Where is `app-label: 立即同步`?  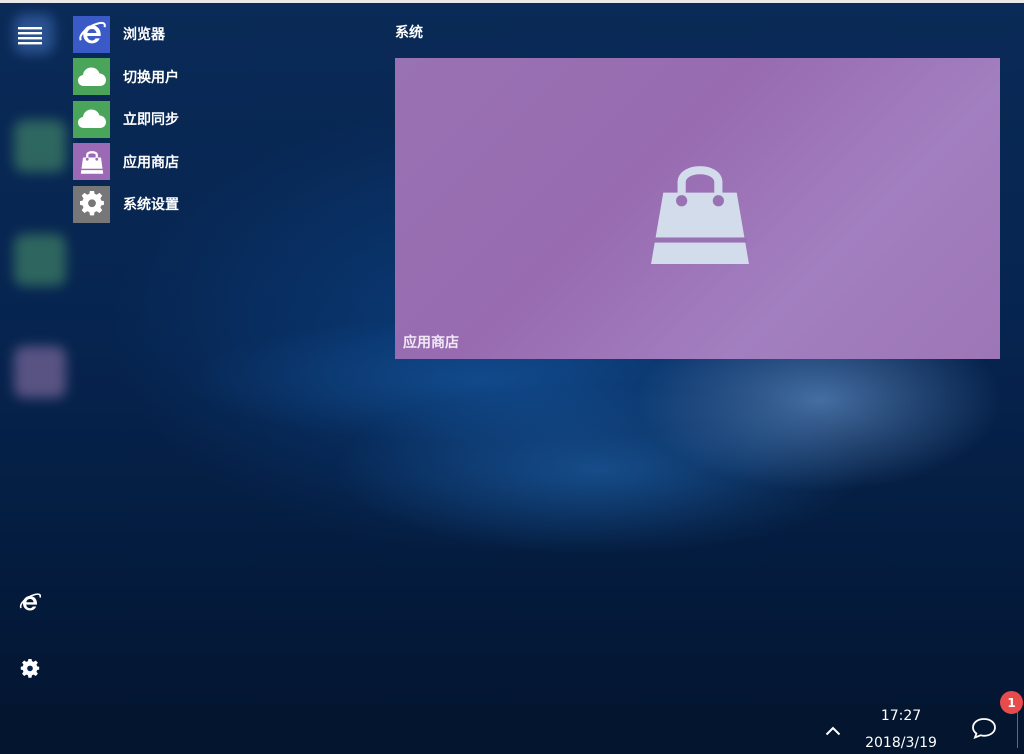
app-label: 立即同步 is located at coordinates (151, 120).